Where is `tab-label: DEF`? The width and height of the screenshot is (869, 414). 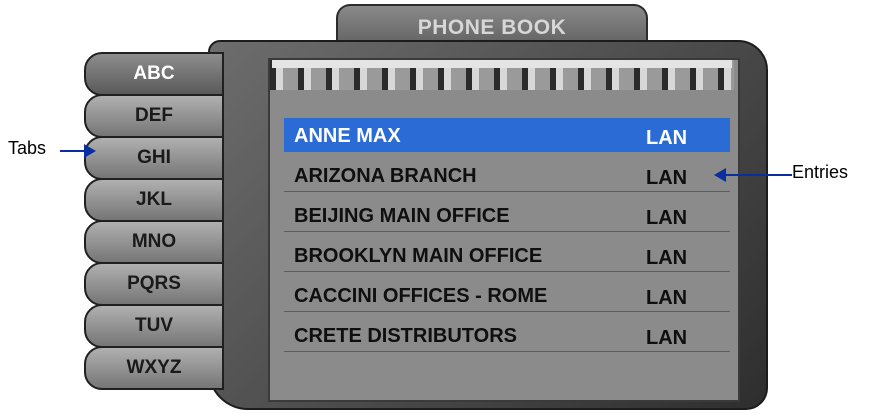
tab-label: DEF is located at coordinates (154, 115).